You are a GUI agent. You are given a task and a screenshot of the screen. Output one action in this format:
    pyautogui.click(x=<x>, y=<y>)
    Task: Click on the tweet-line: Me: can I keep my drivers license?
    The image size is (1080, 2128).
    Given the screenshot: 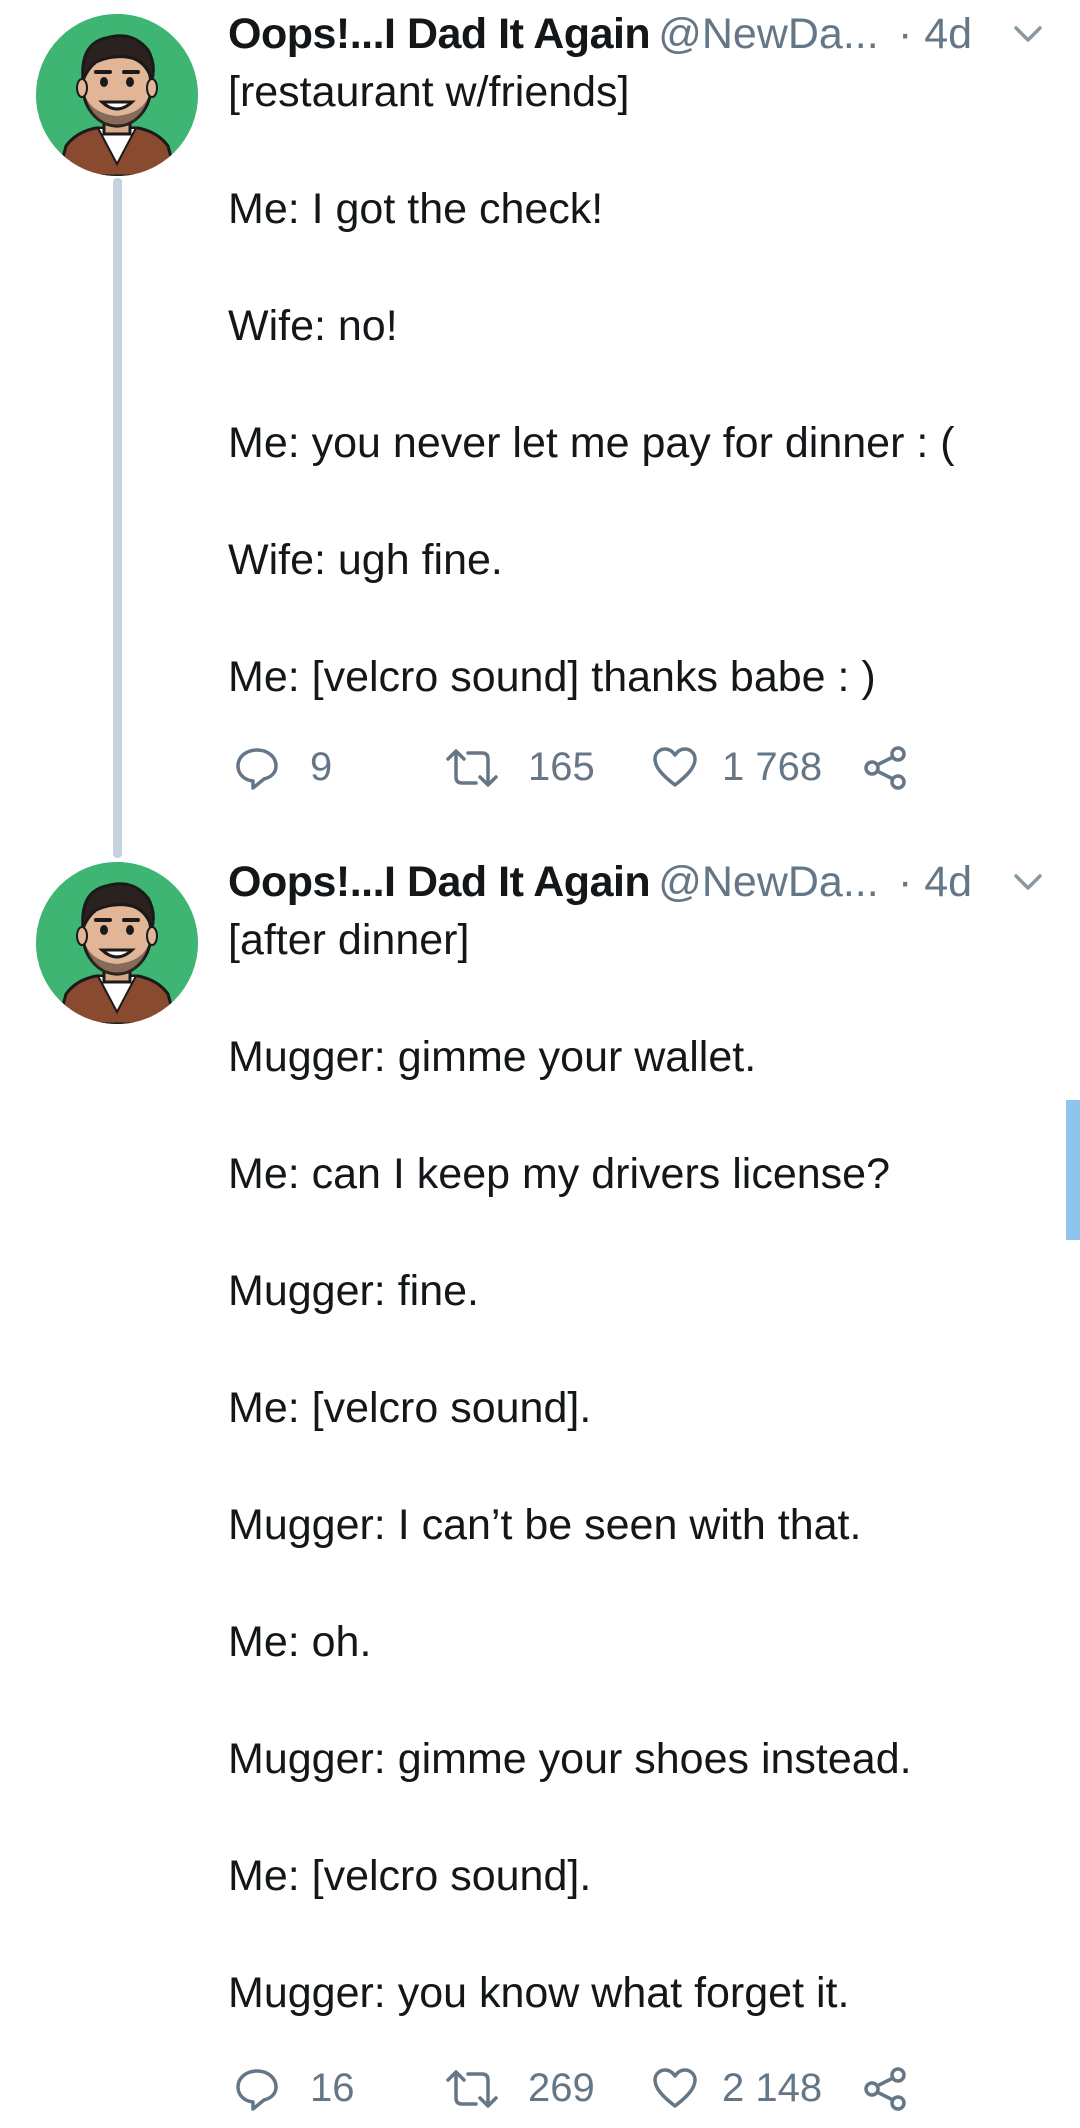 What is the action you would take?
    pyautogui.click(x=559, y=1174)
    